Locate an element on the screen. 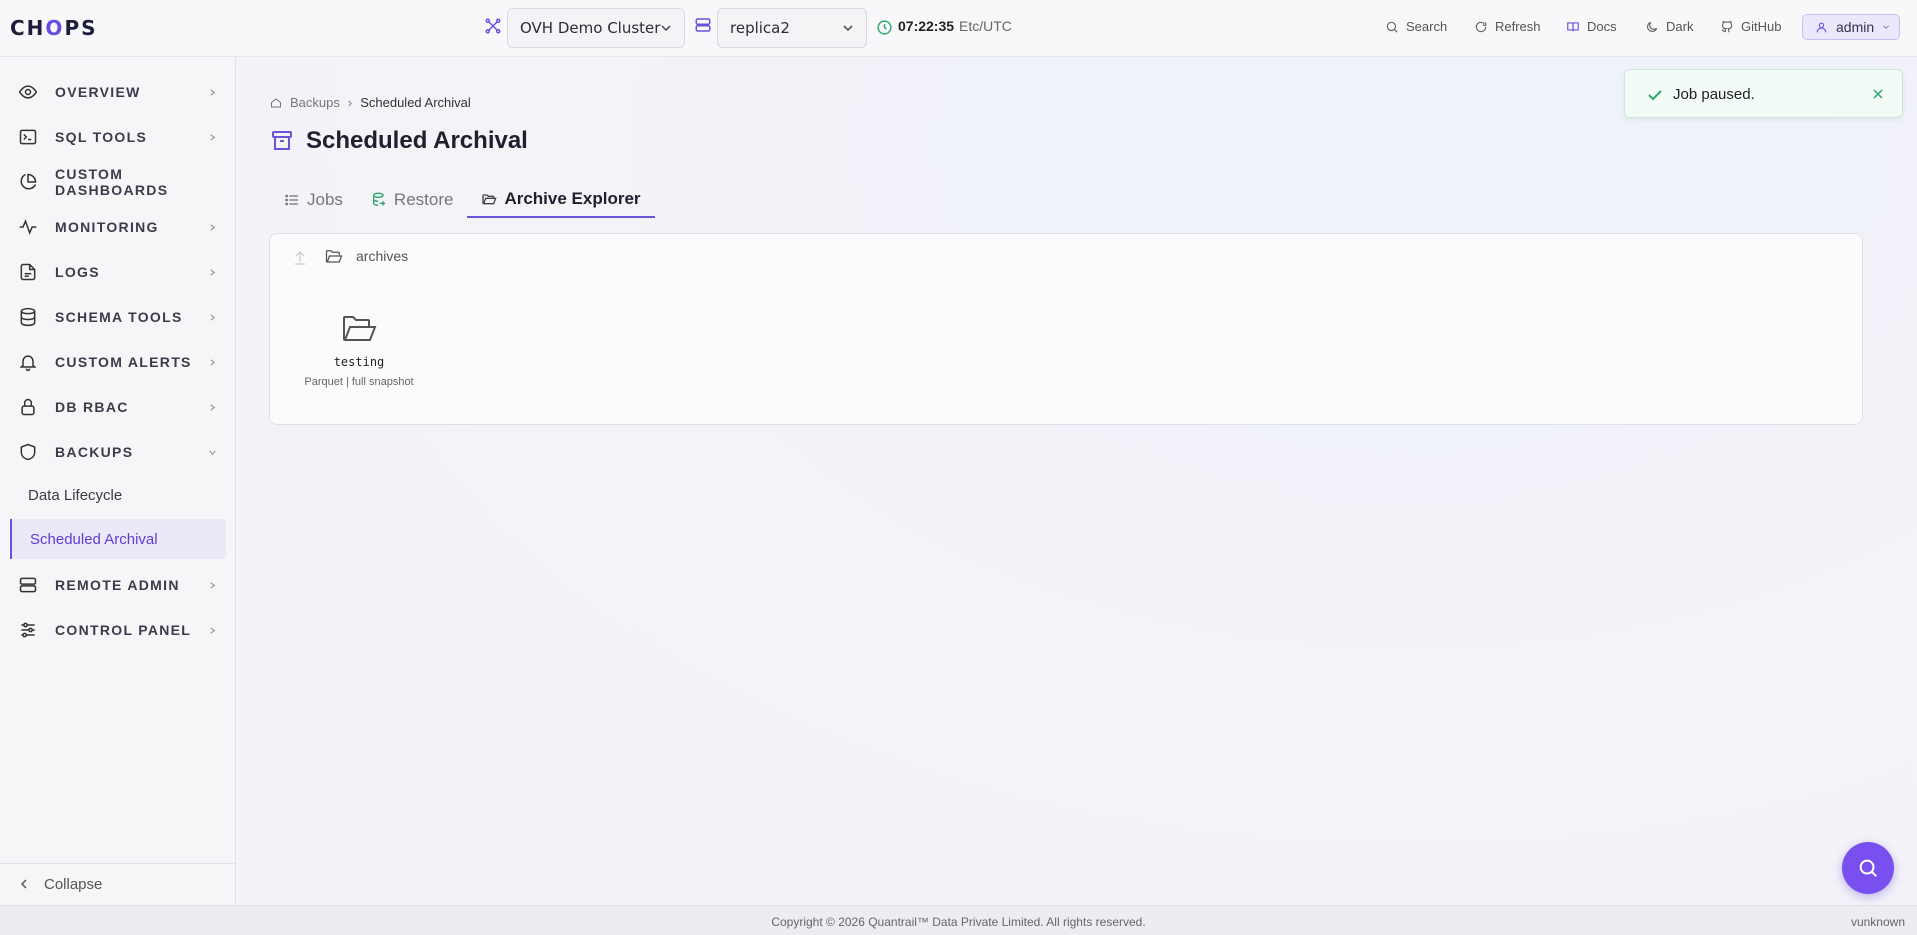 The image size is (1917, 935). folder-meta: Parquet | full snapshot is located at coordinates (359, 382).